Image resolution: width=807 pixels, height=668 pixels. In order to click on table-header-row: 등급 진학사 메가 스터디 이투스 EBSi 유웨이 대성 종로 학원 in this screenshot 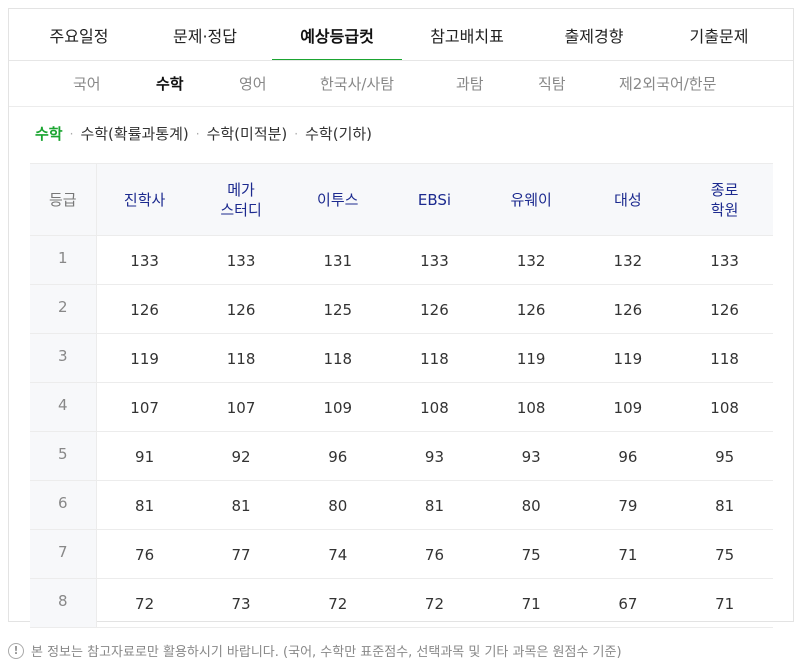, I will do `click(401, 199)`.